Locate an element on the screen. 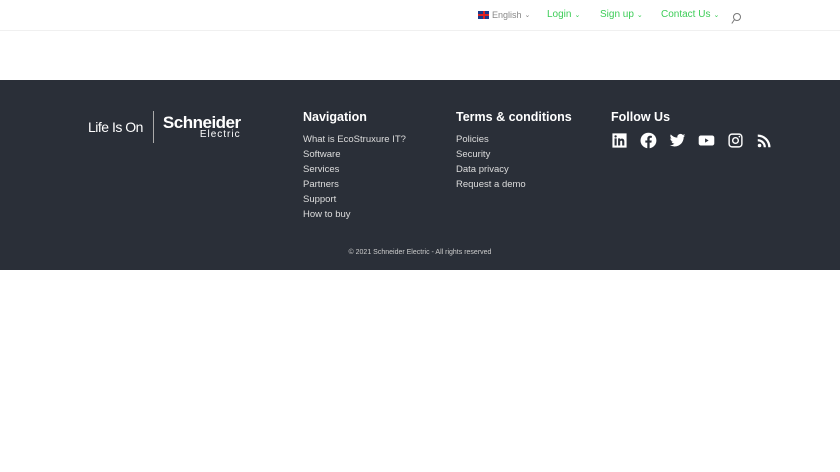 The width and height of the screenshot is (840, 472). logo-divider is located at coordinates (153, 127).